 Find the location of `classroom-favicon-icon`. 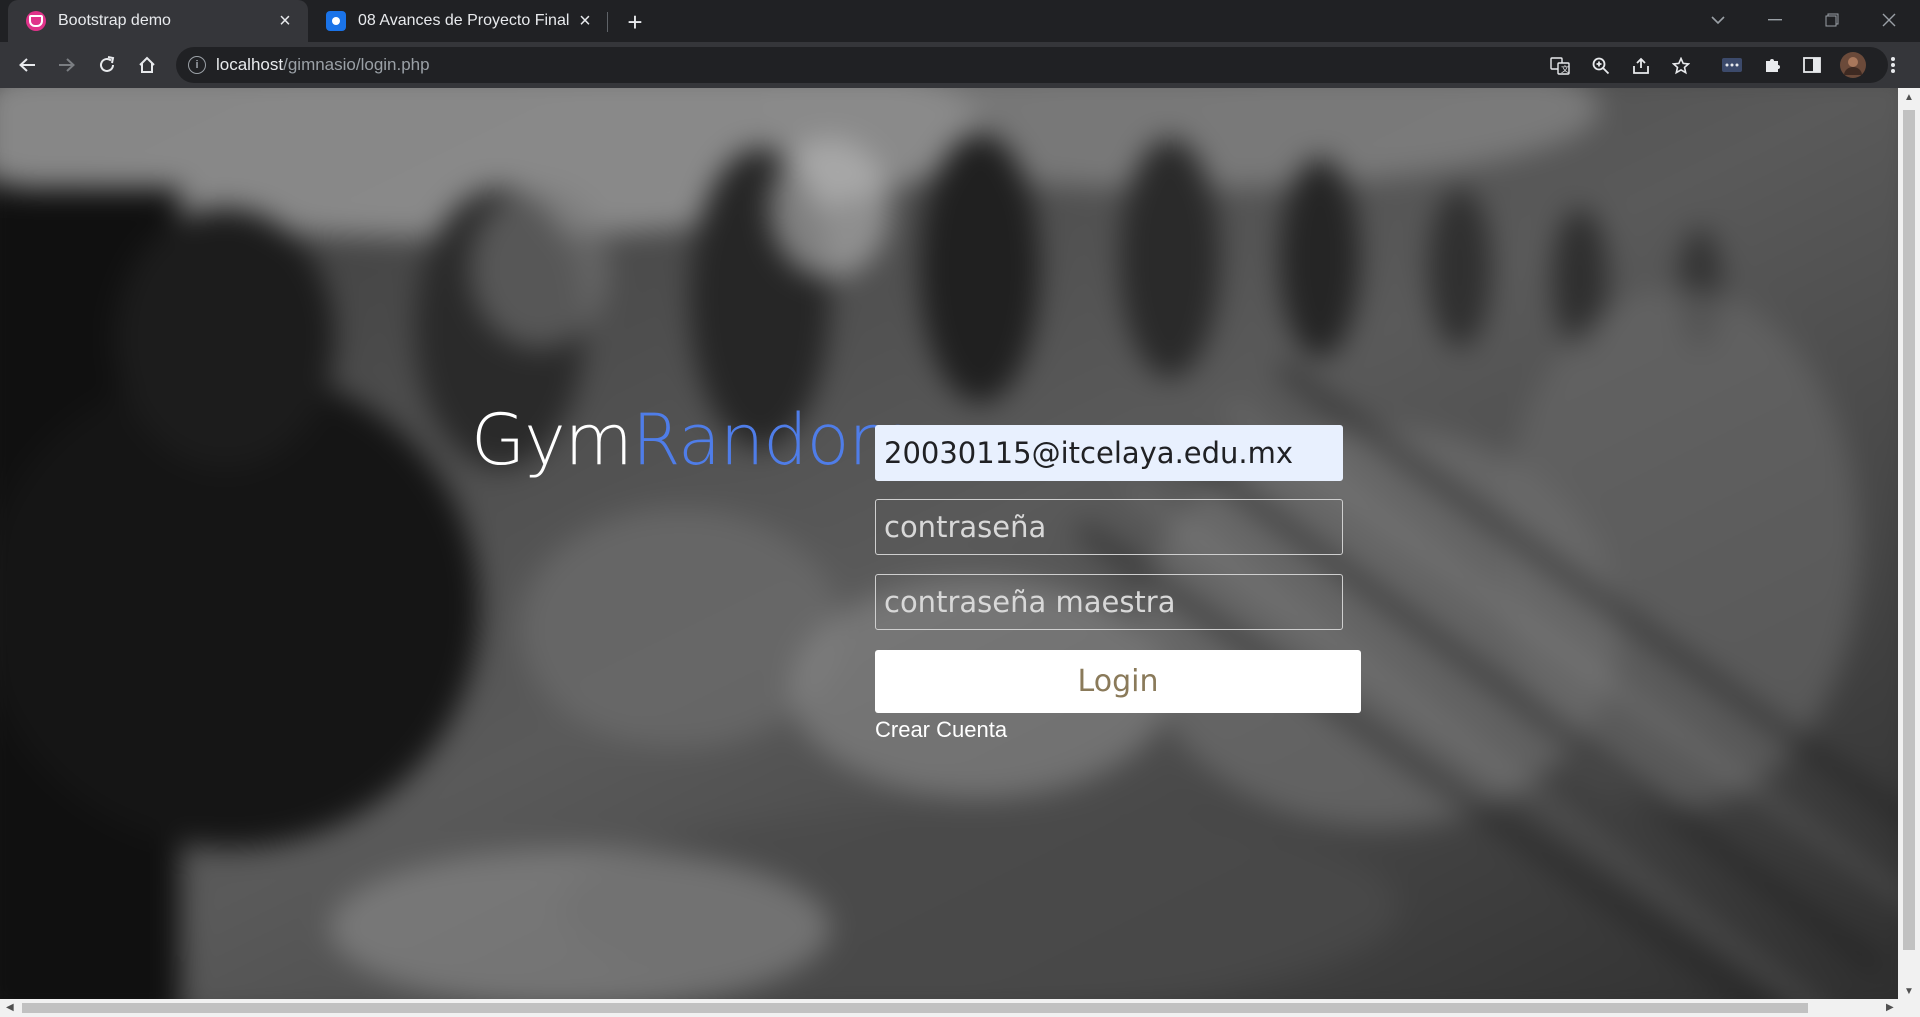

classroom-favicon-icon is located at coordinates (336, 21).